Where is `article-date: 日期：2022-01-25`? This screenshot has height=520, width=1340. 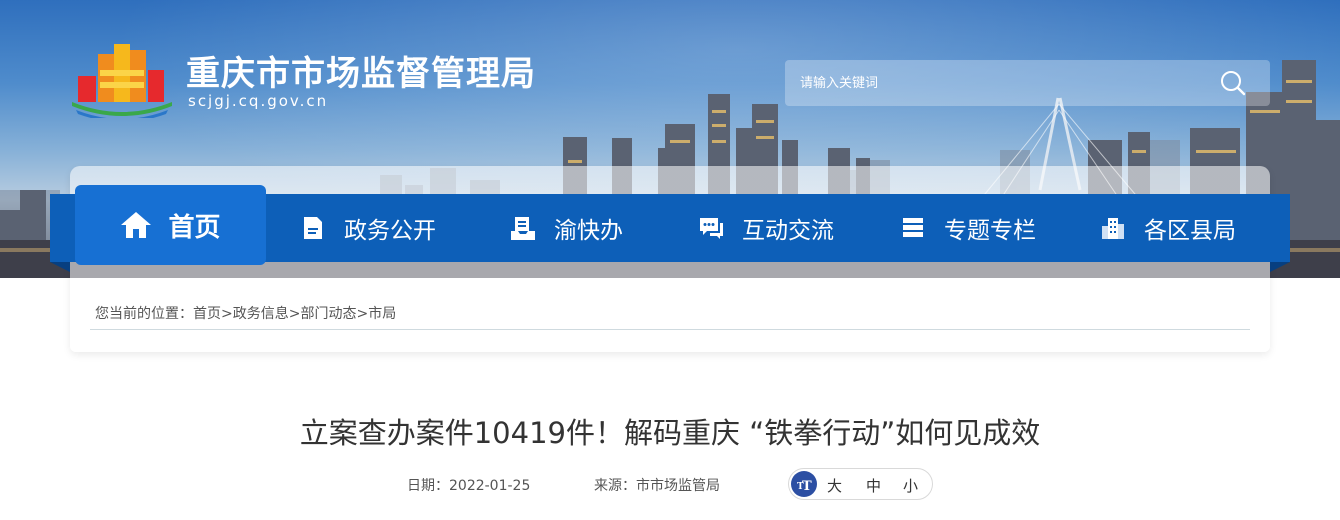 article-date: 日期：2022-01-25 is located at coordinates (468, 485).